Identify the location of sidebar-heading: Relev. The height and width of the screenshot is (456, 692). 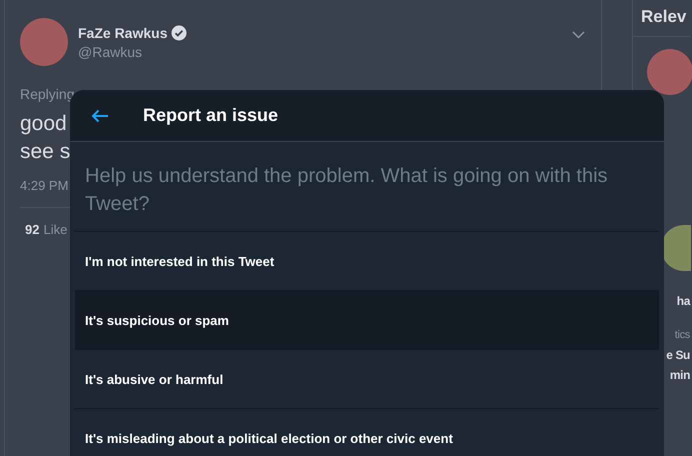
(662, 18).